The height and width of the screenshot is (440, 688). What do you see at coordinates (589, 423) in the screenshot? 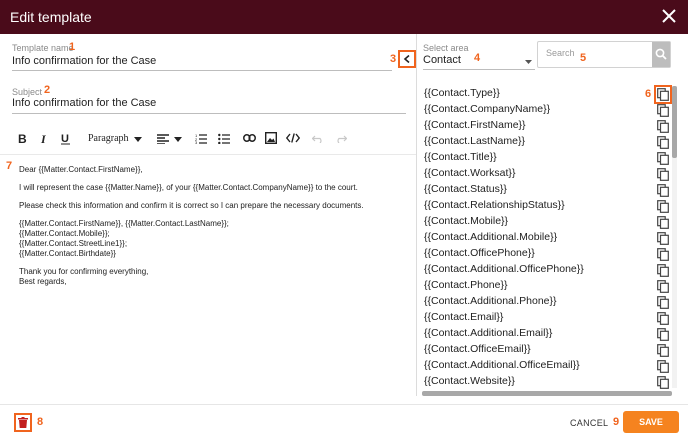
I see `cancel-button: CANCEL` at bounding box center [589, 423].